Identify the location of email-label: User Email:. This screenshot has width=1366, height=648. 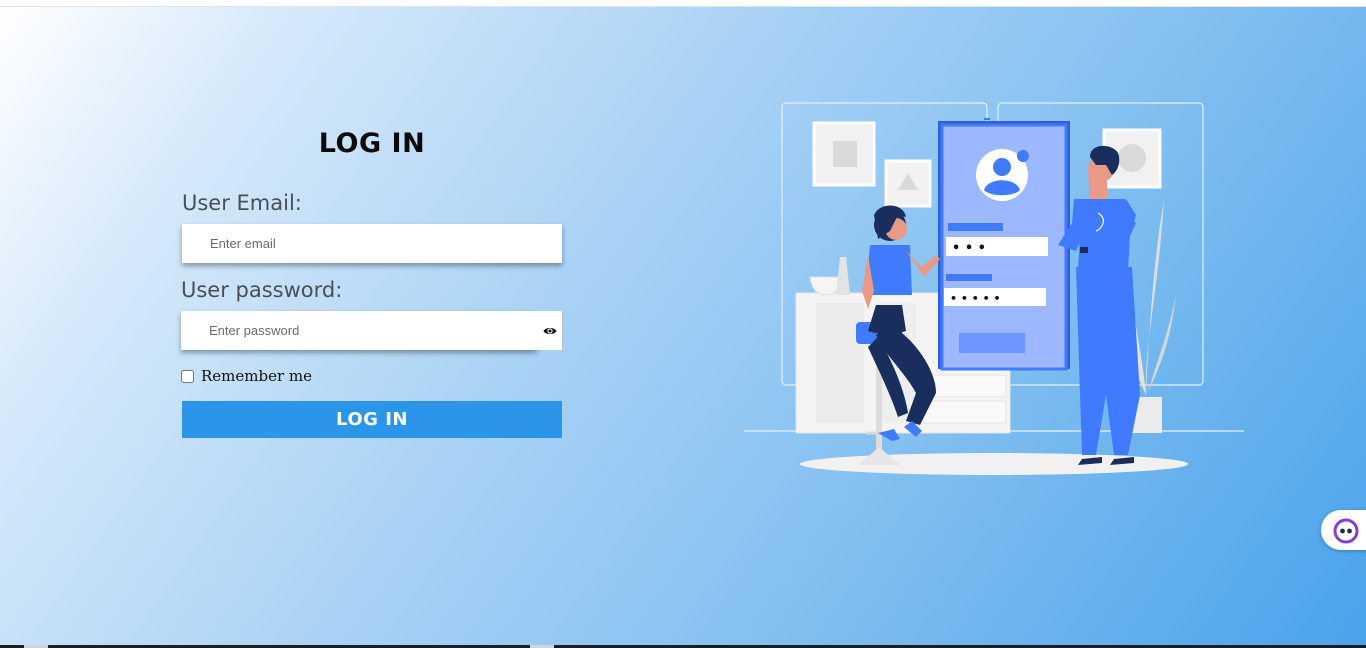
(242, 203).